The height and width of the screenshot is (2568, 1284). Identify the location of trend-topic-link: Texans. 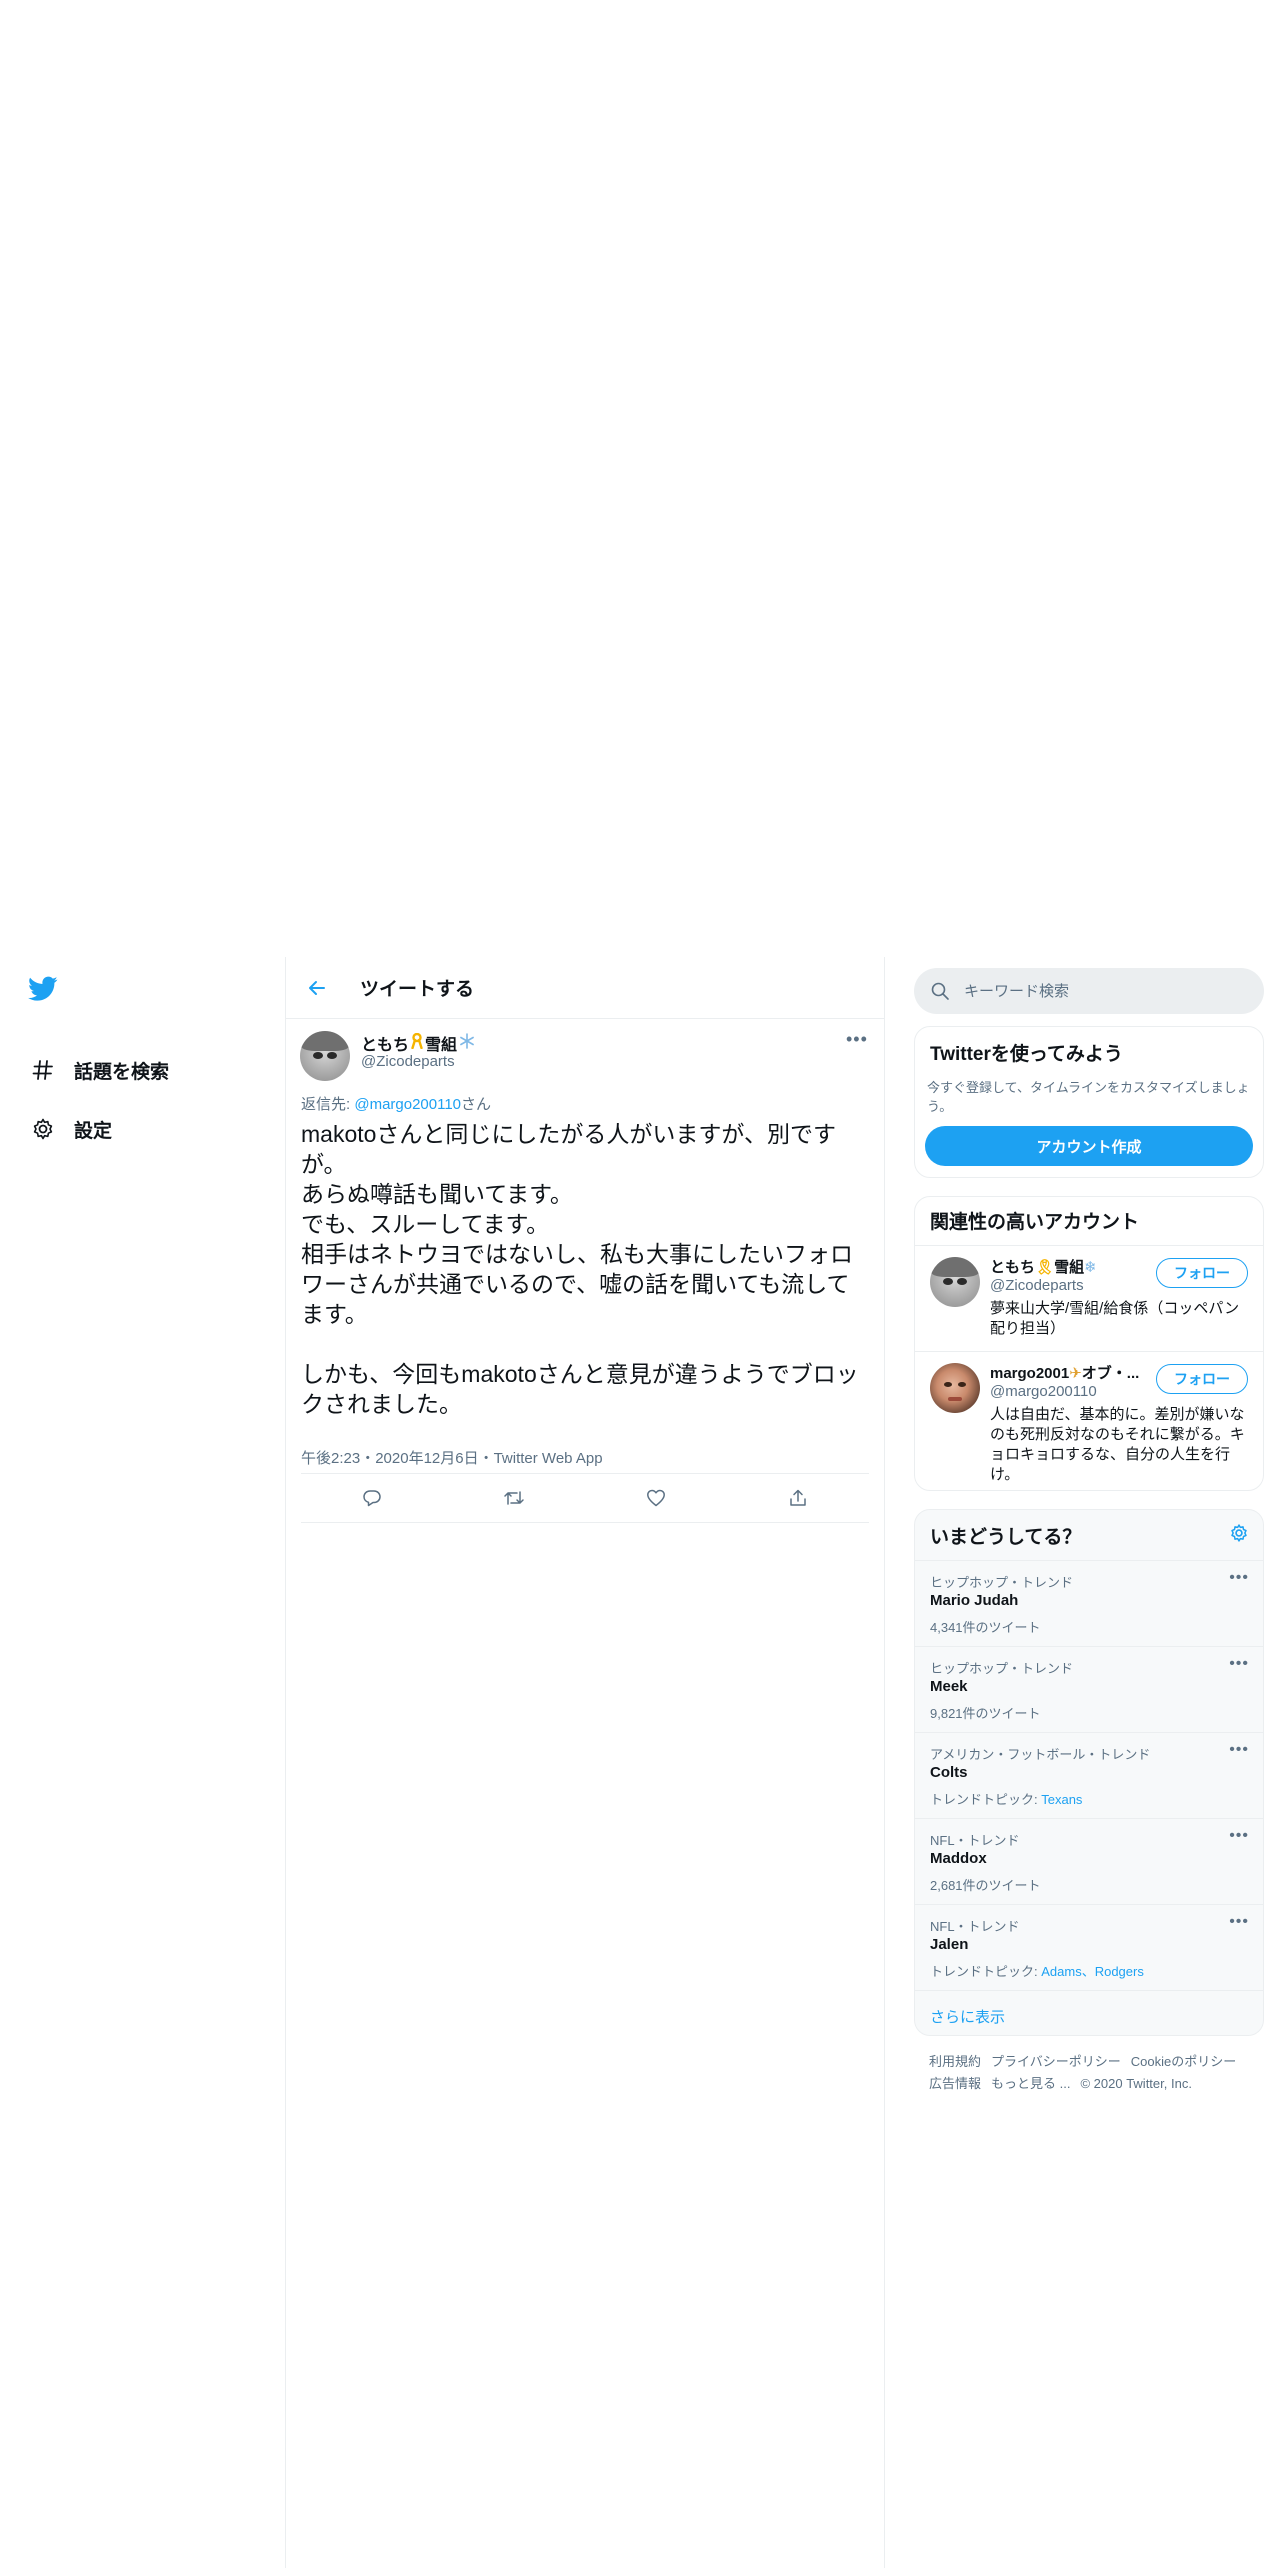
(1061, 1799).